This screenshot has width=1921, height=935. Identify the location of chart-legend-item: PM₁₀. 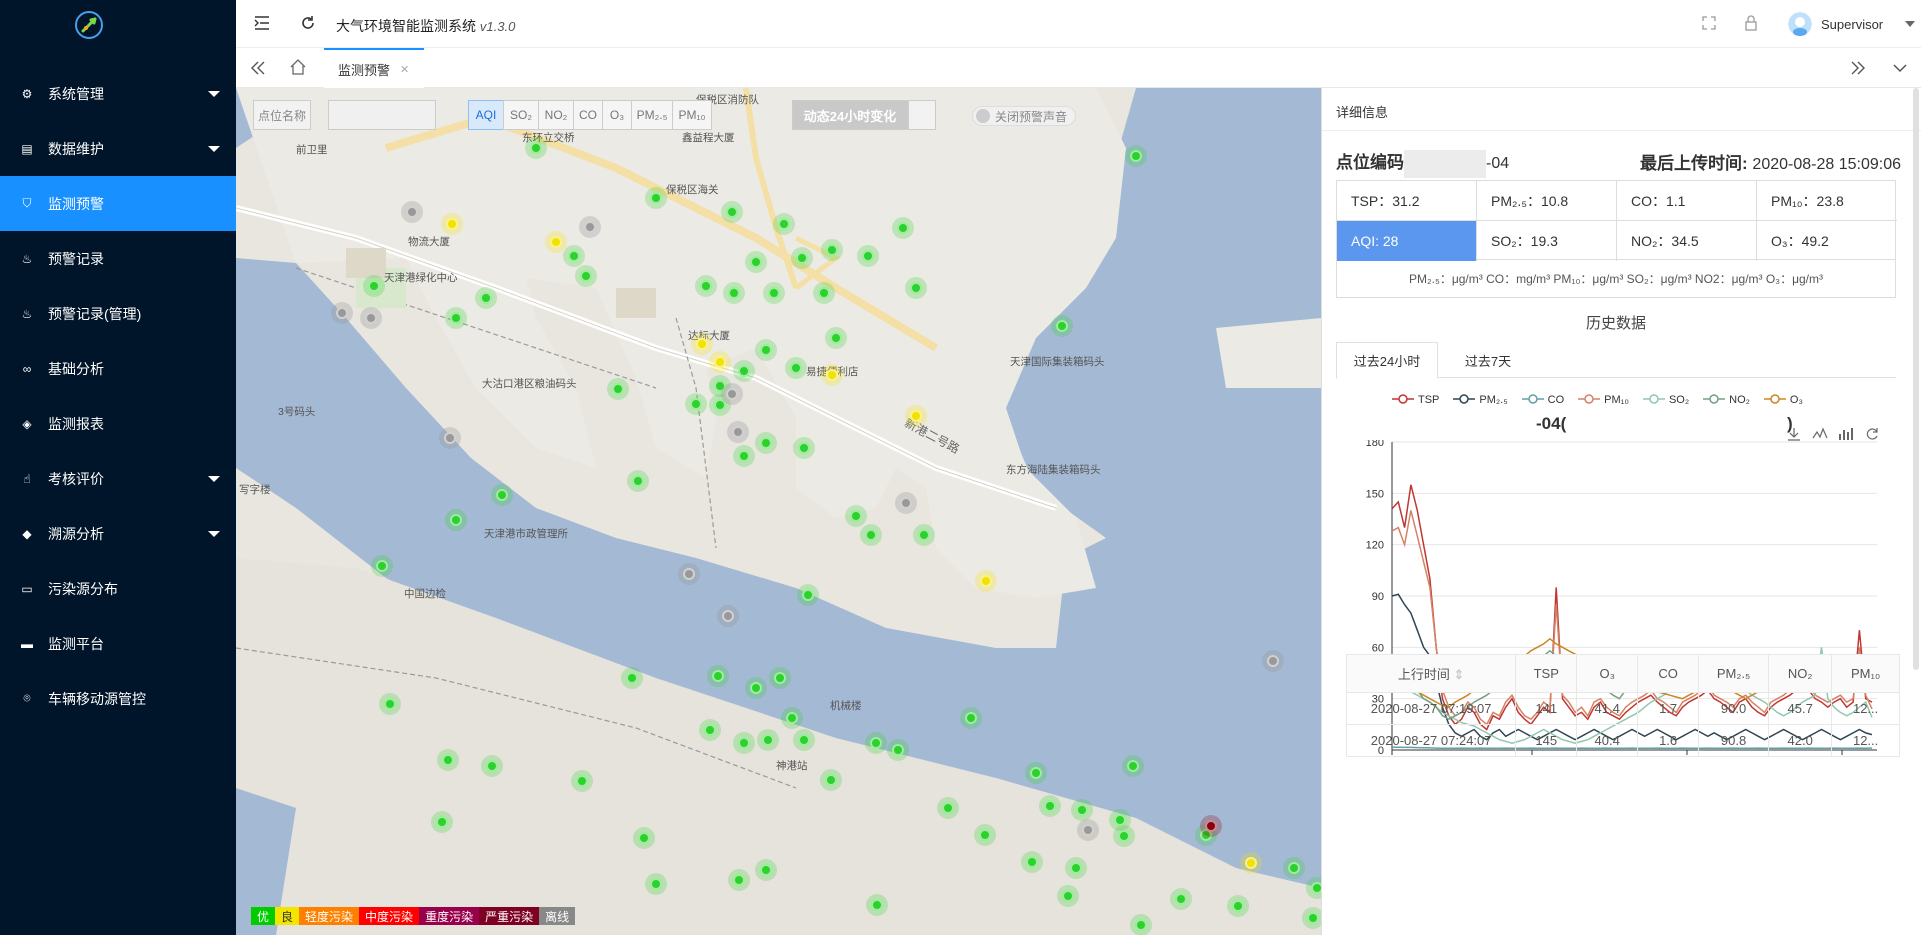
(1603, 400).